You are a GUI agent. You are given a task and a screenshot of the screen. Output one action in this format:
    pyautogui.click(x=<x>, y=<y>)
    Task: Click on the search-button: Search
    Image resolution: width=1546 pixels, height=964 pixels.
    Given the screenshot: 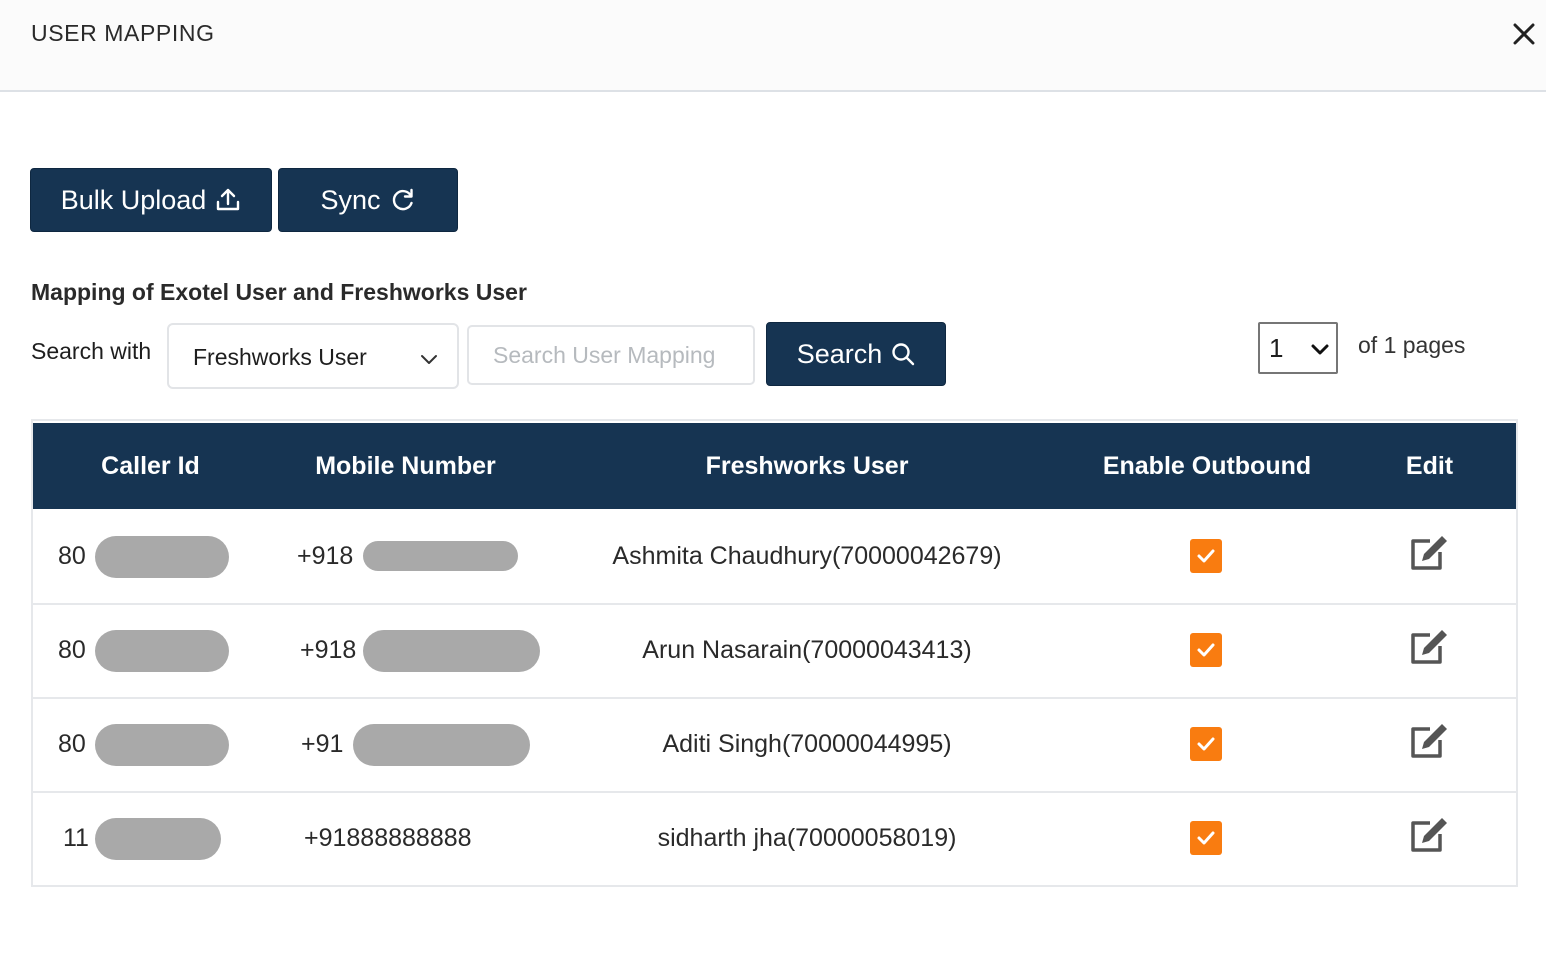 What is the action you would take?
    pyautogui.click(x=856, y=354)
    